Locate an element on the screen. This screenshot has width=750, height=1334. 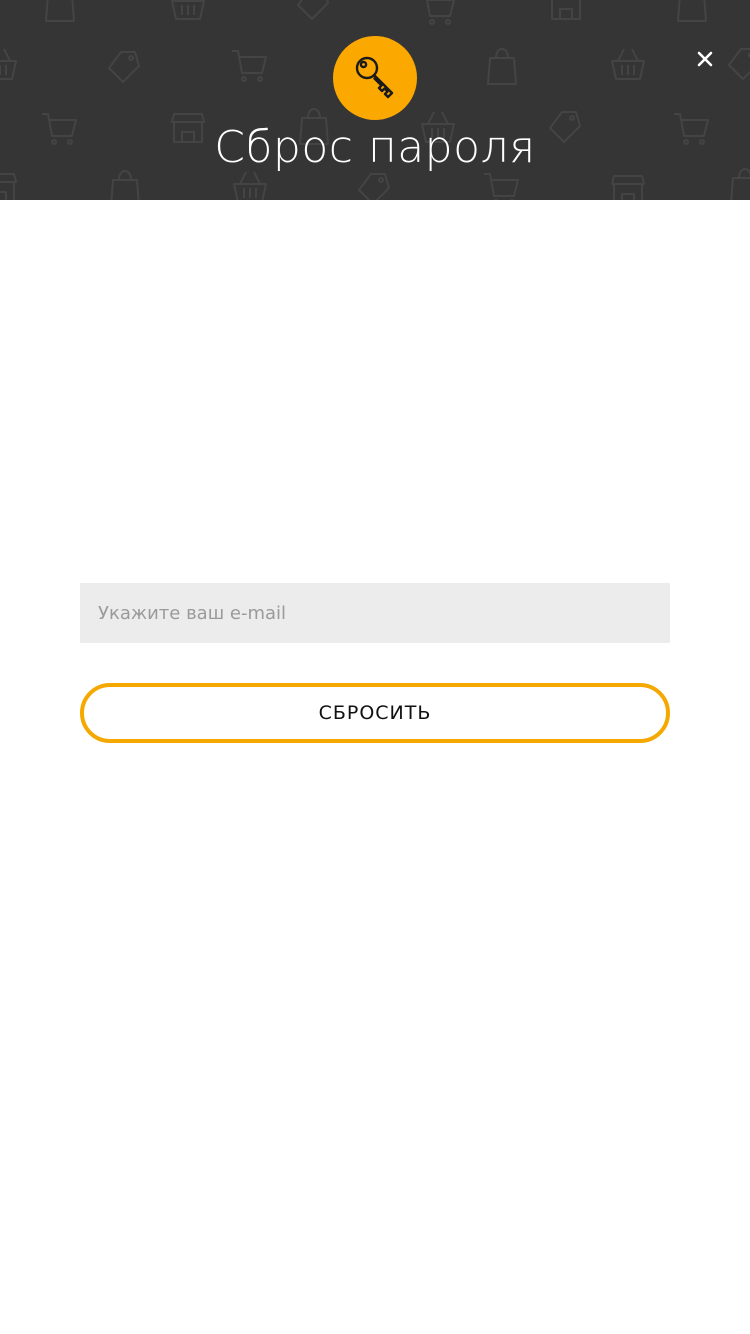
reset-button: СБРОСИТЬ is located at coordinates (375, 713).